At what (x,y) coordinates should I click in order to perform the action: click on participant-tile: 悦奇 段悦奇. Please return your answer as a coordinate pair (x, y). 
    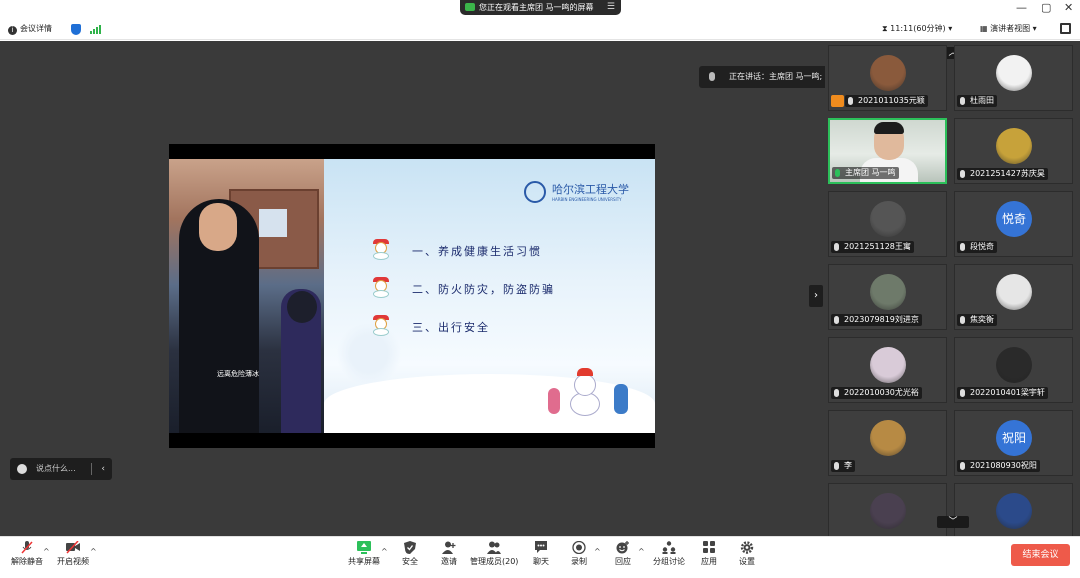
    Looking at the image, I should click on (1013, 224).